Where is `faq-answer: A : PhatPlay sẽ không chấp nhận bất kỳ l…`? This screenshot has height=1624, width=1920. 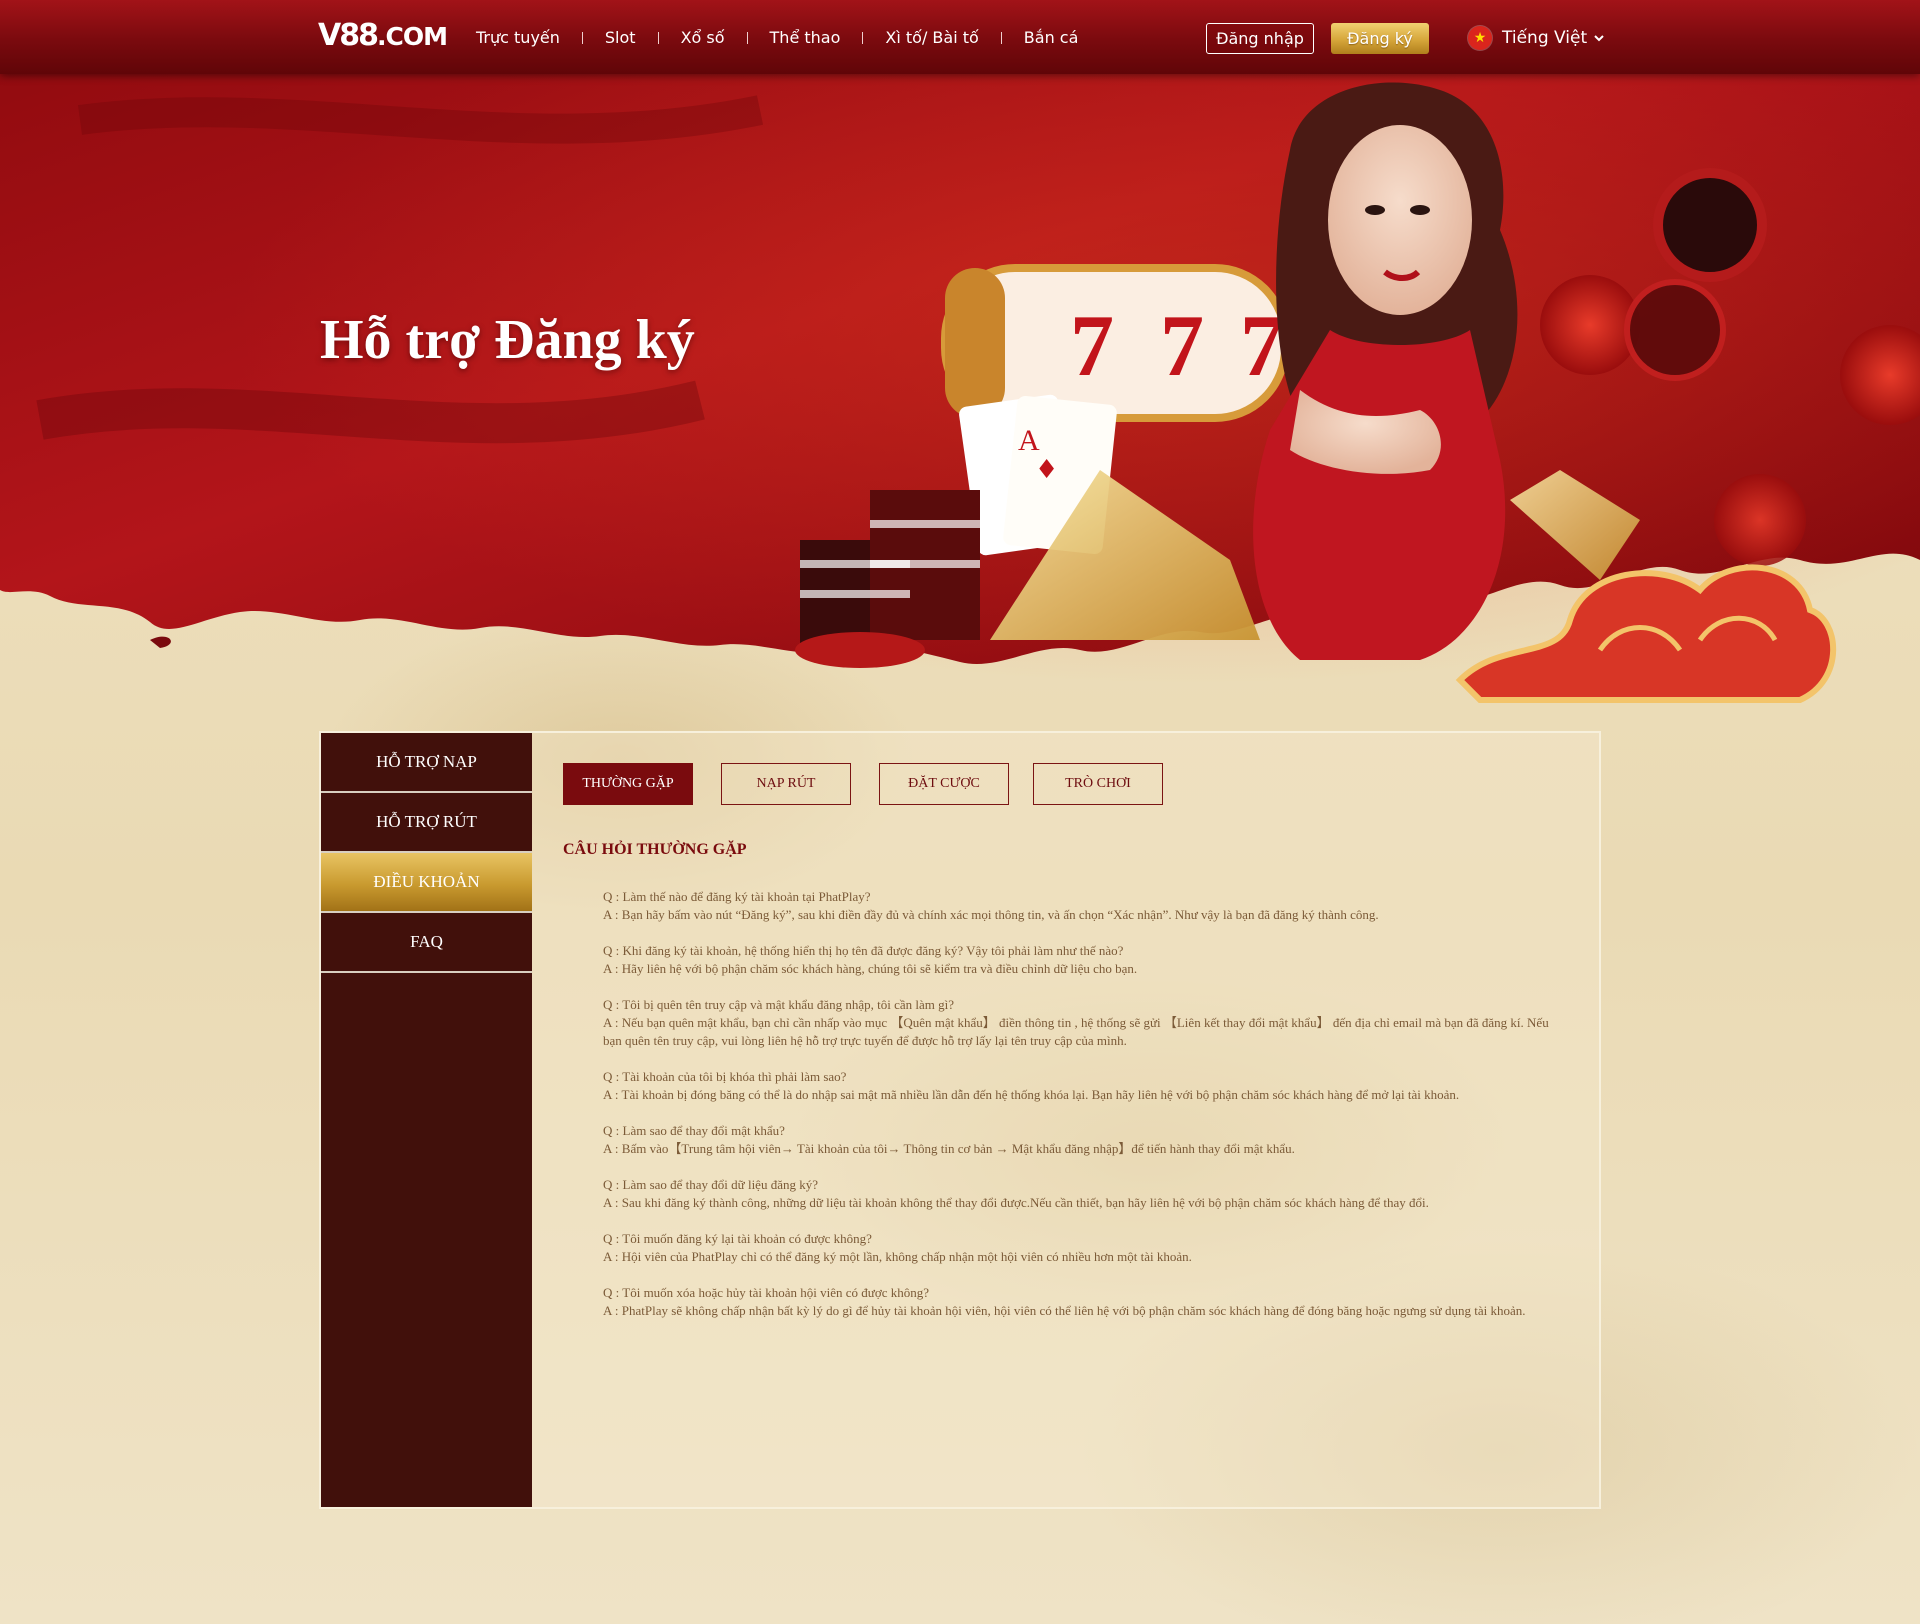
faq-answer: A : PhatPlay sẽ không chấp nhận bất kỳ l… is located at coordinates (1064, 1310).